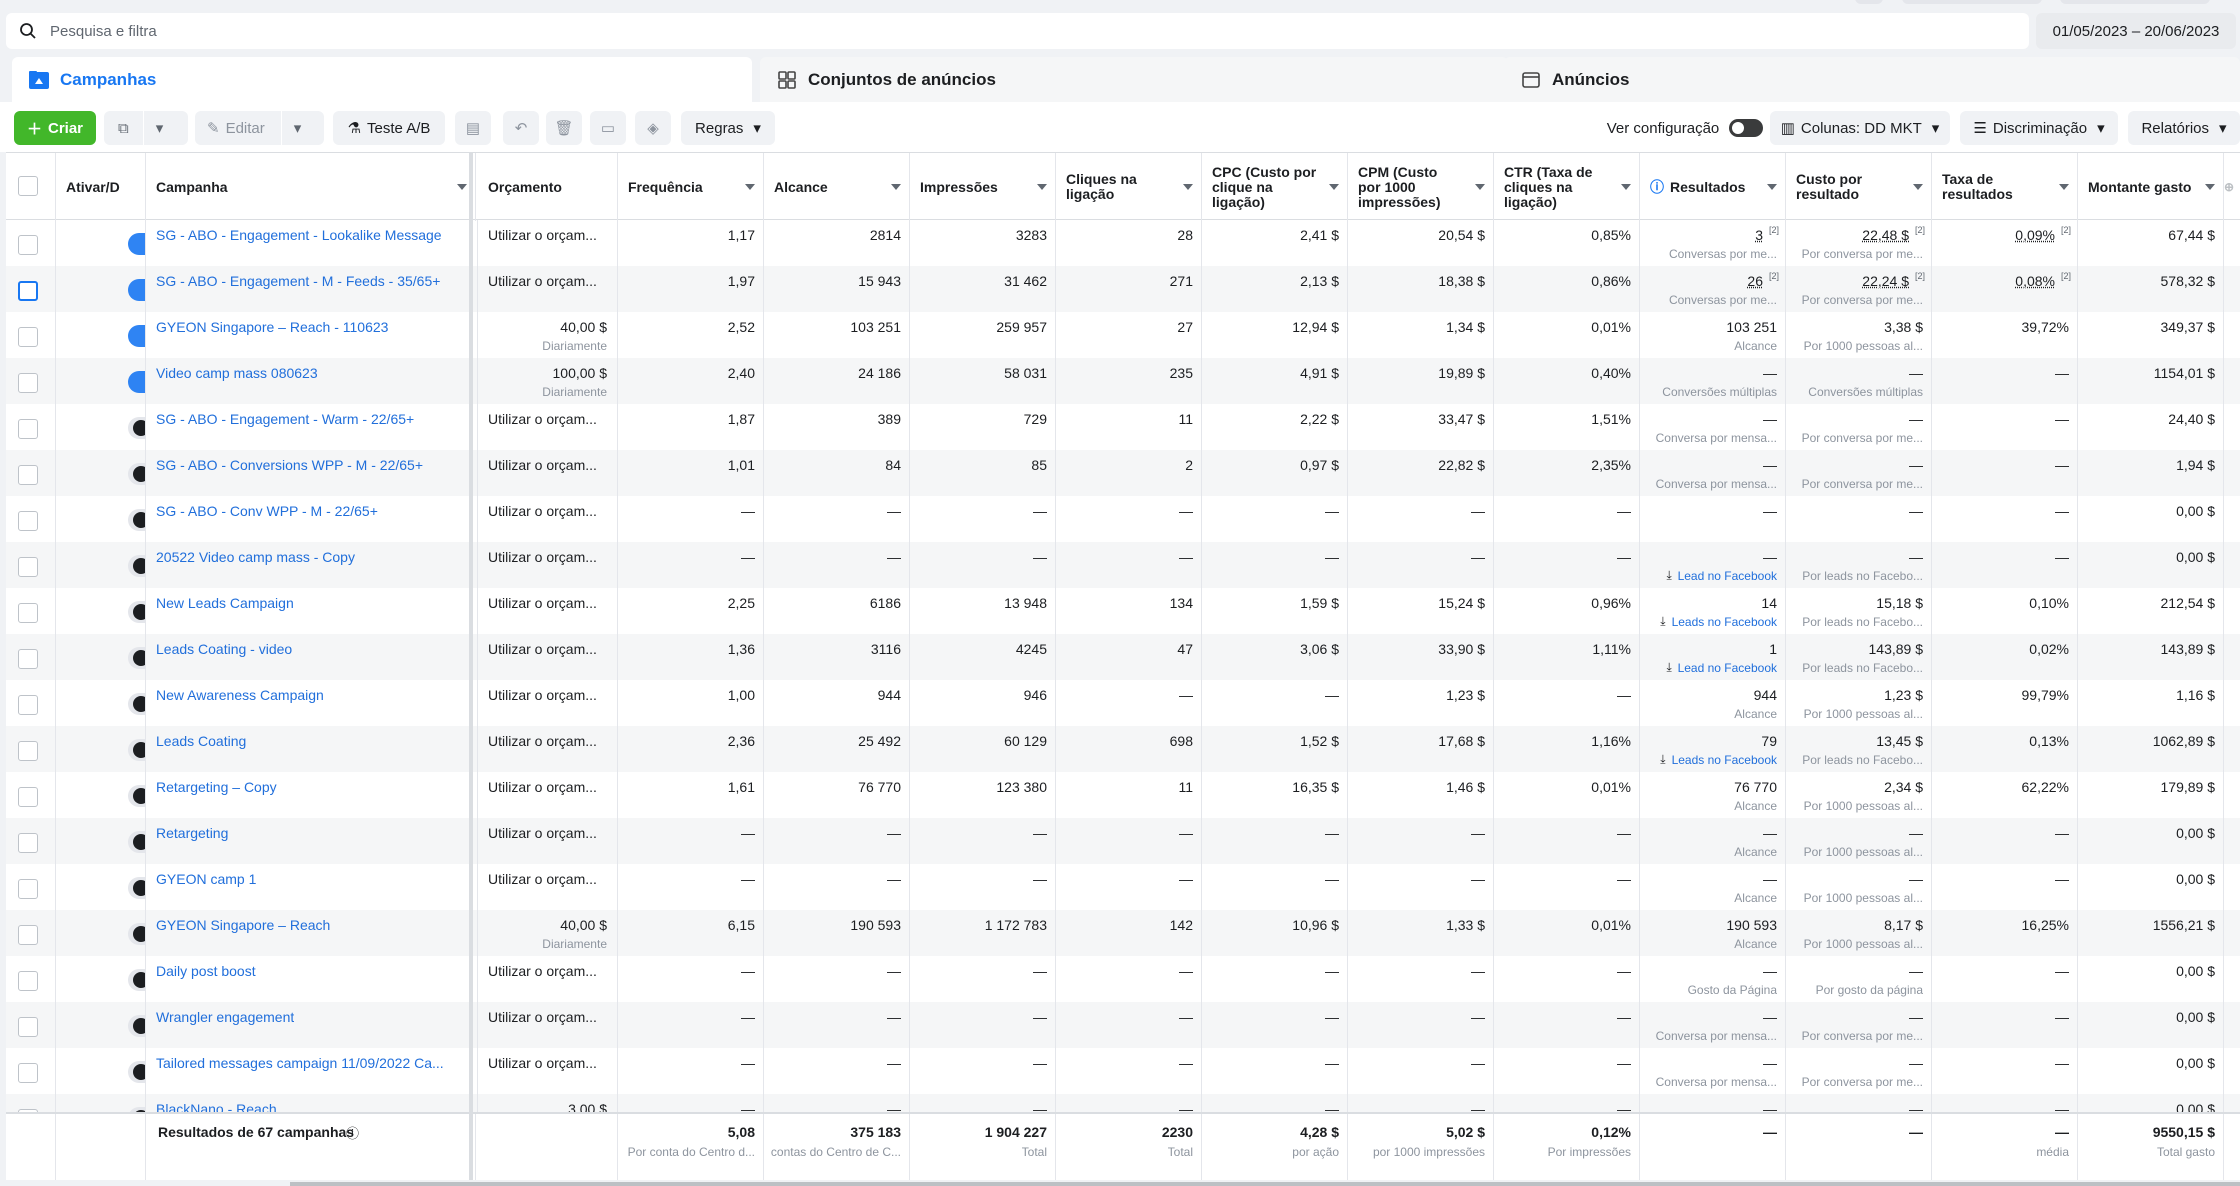  I want to click on tab-campaigns: Campanhas, so click(382, 79).